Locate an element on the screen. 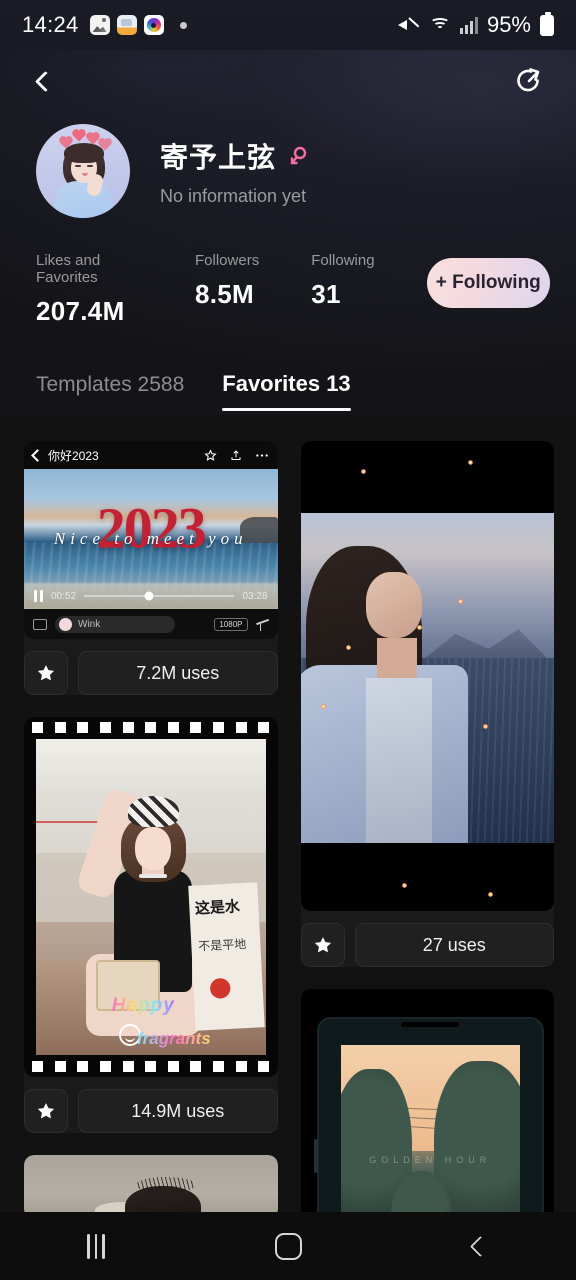 The height and width of the screenshot is (1280, 576). video-controls: 00:52 03:28 is located at coordinates (151, 596).